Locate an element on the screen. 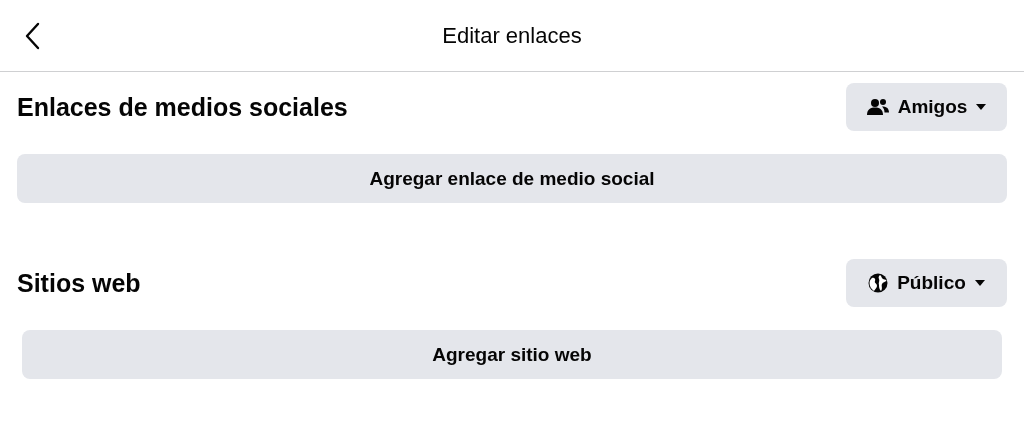  people-icon is located at coordinates (877, 107).